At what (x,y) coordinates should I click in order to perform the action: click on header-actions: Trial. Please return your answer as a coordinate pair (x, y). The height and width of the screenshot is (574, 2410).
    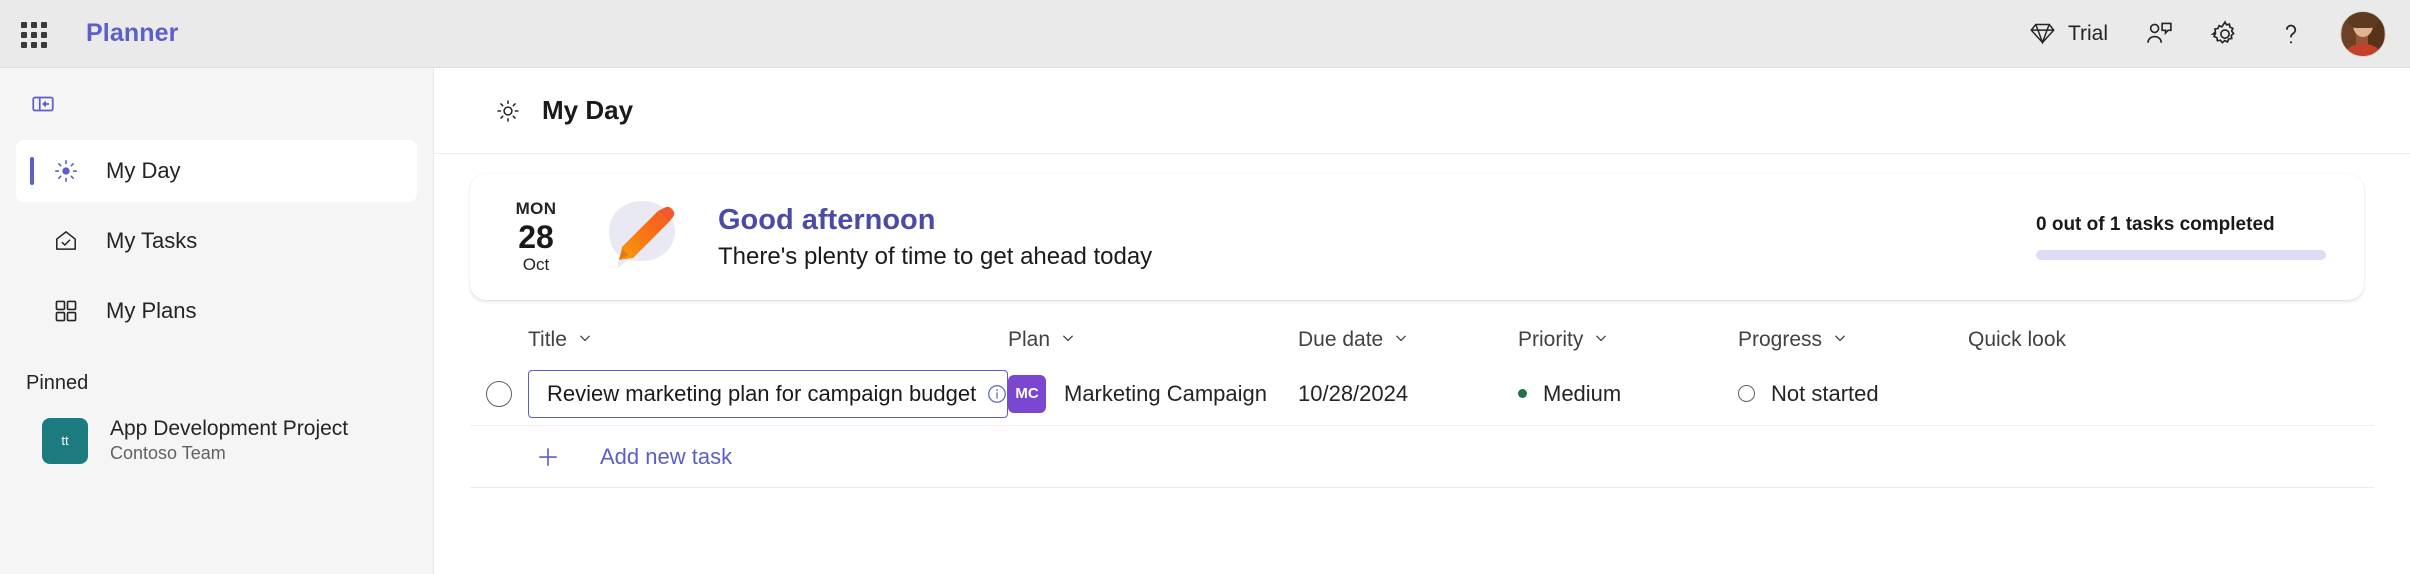
    Looking at the image, I should click on (2211, 34).